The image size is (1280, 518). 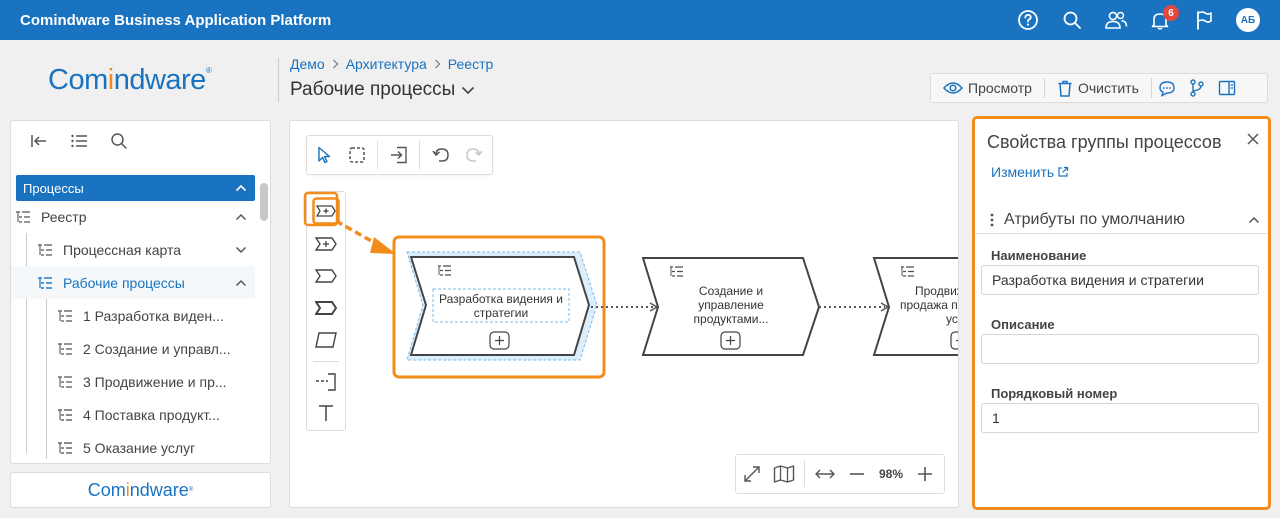 I want to click on sidebar-item-label: Реестр, so click(x=64, y=216).